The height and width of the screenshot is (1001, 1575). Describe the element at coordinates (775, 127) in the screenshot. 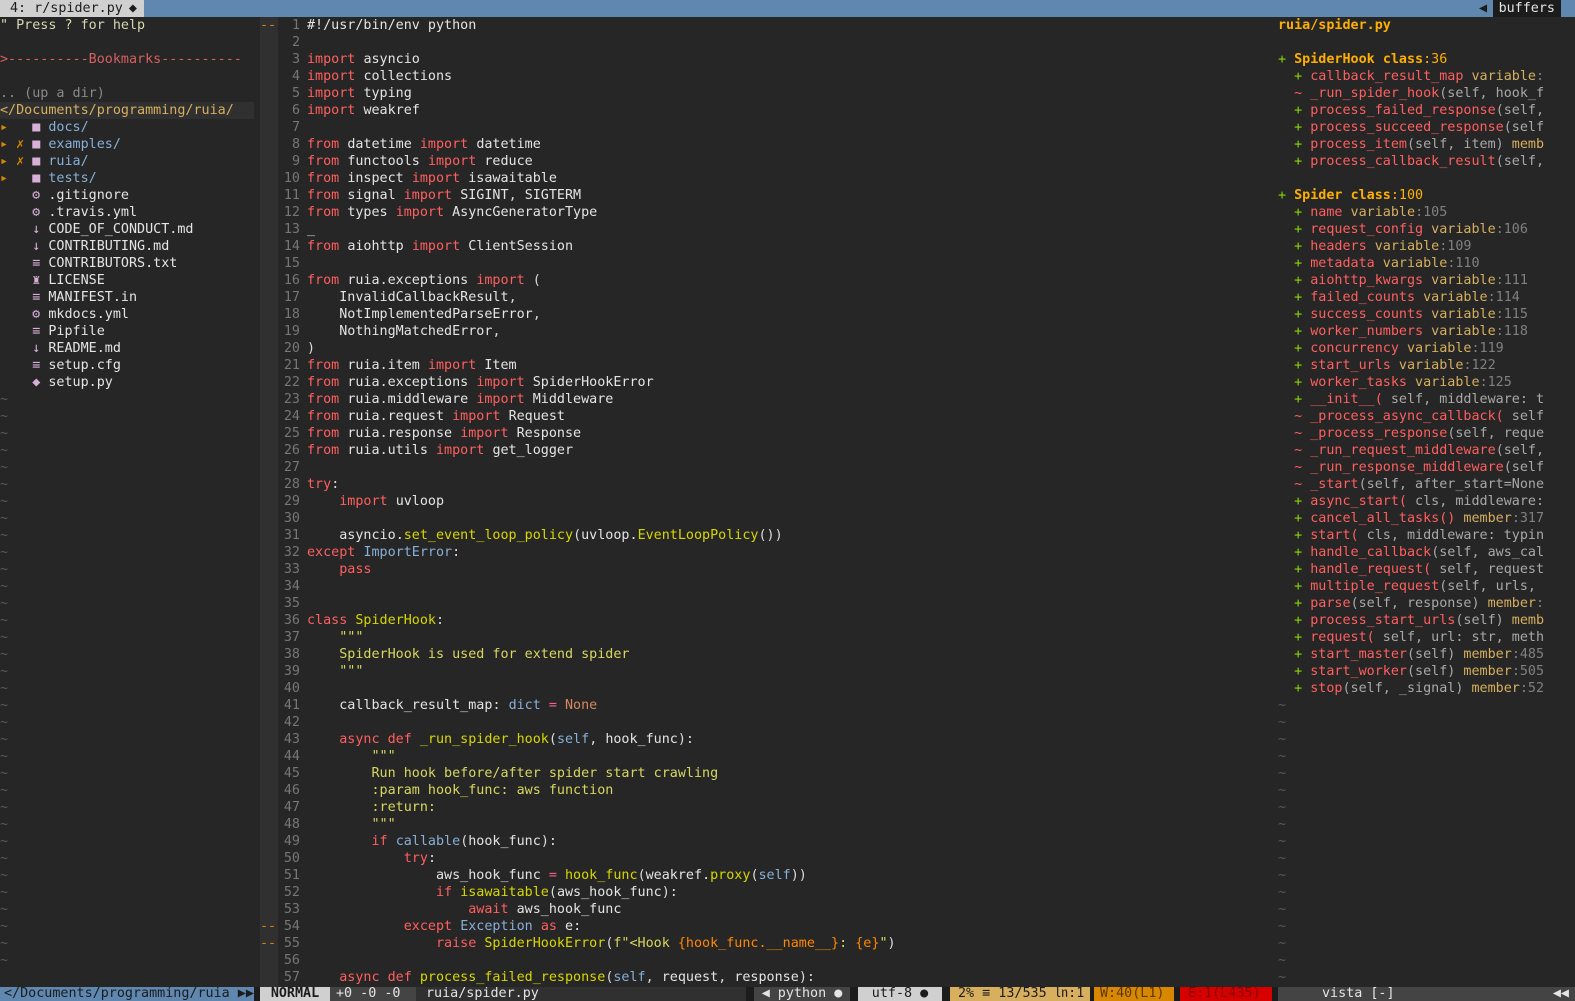

I see `code-line: 7` at that location.